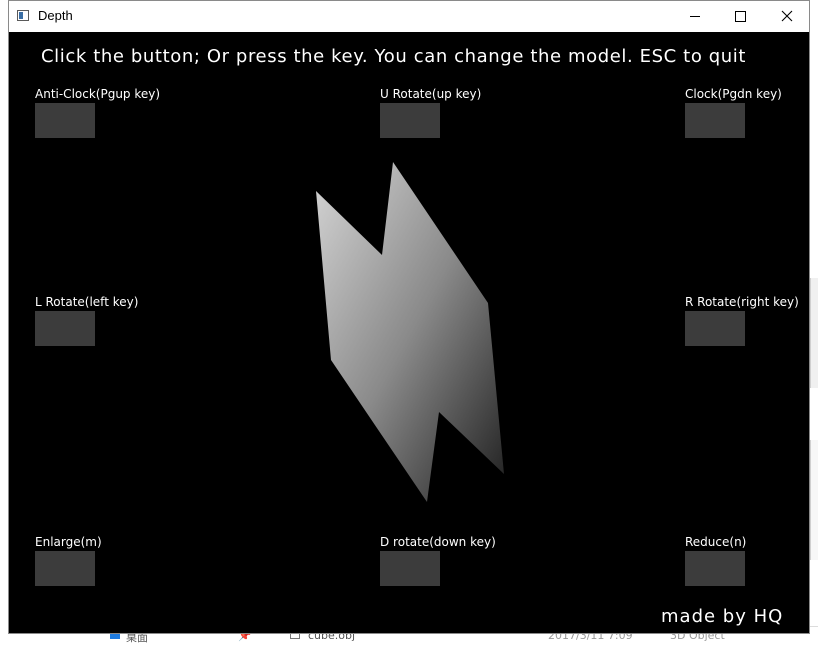 This screenshot has height=645, width=818. I want to click on app-icon, so click(23, 15).